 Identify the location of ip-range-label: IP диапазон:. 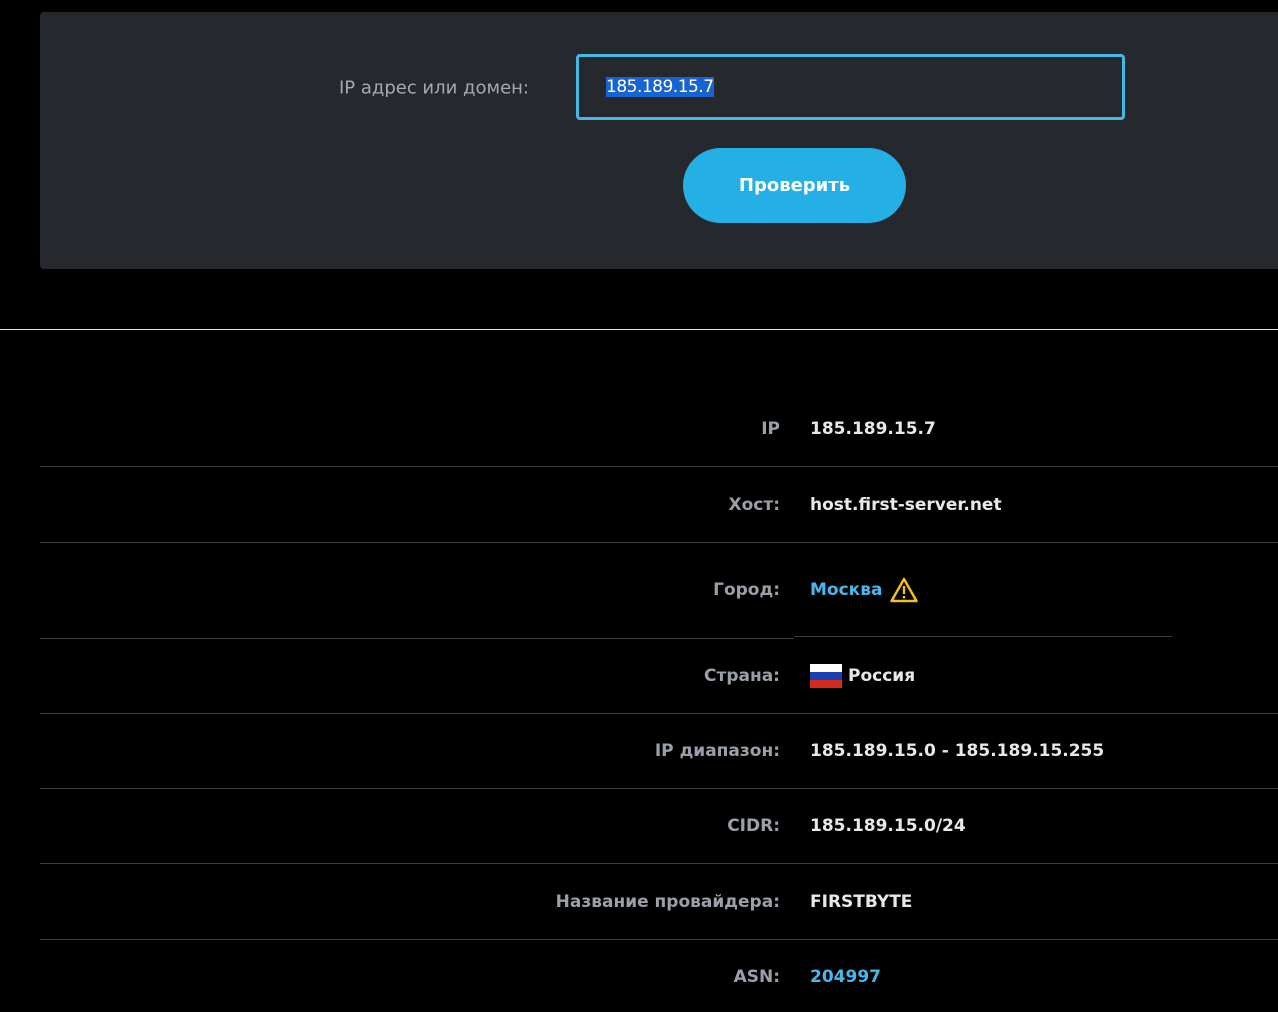
(717, 751).